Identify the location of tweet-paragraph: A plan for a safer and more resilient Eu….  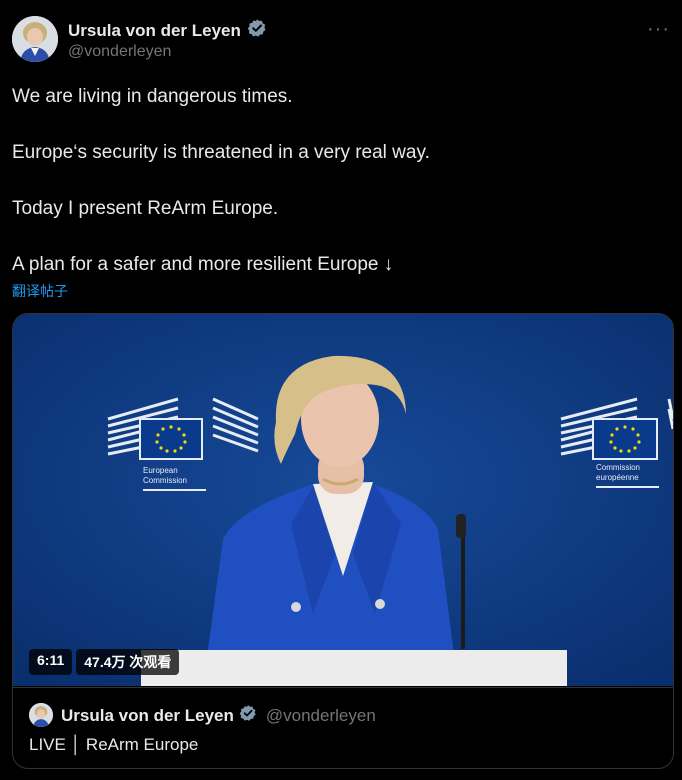
(203, 264).